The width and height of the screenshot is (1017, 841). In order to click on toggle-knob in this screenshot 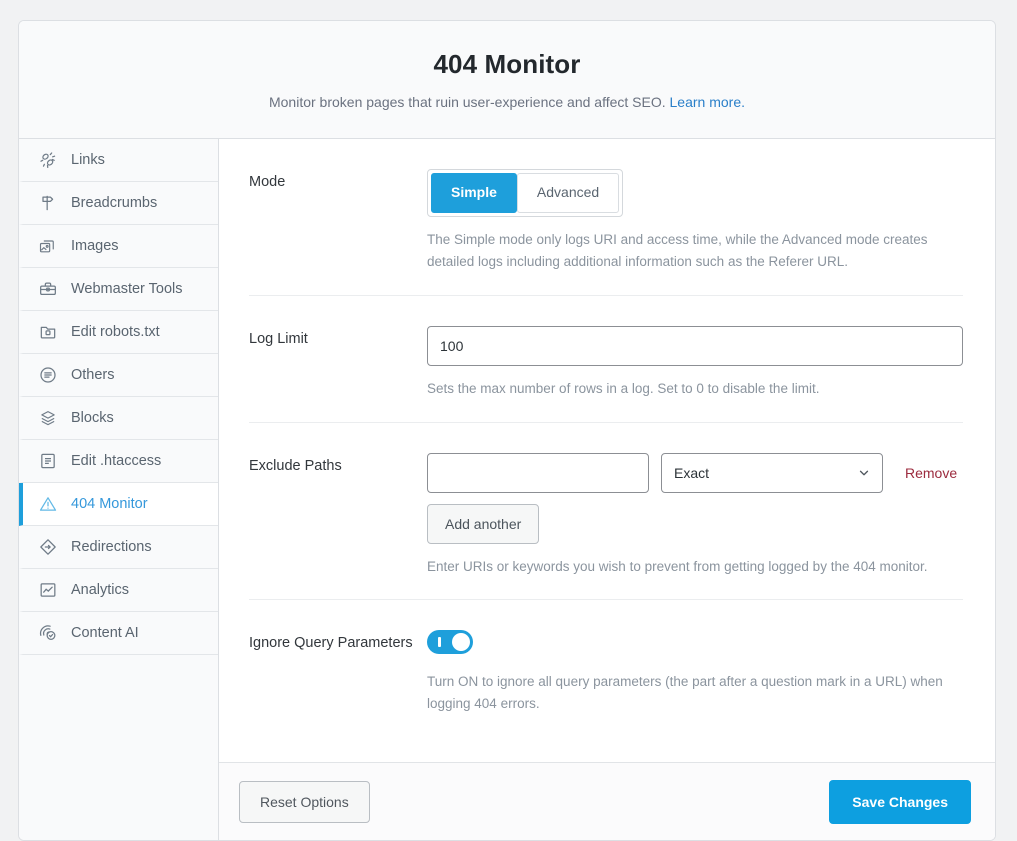, I will do `click(461, 642)`.